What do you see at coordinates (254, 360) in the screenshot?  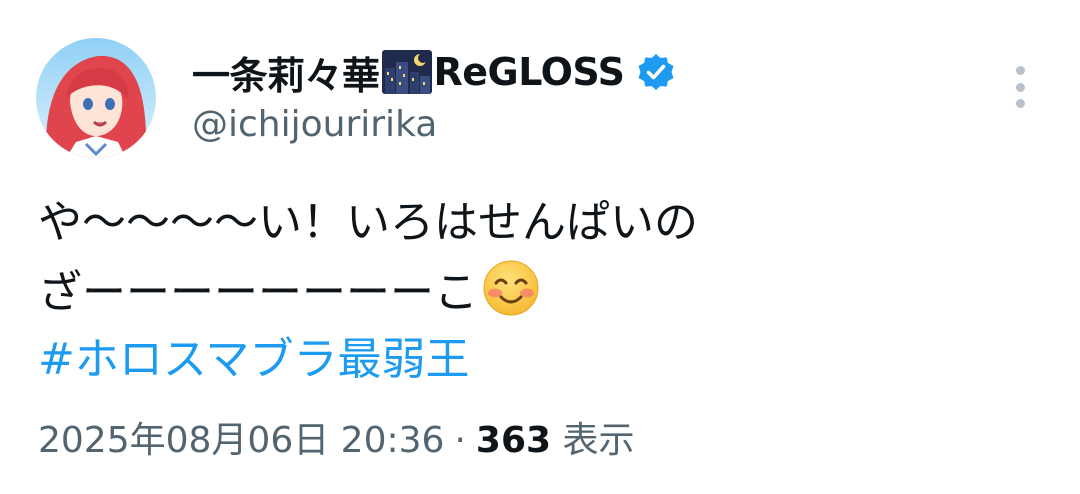 I see `hashtag-link: #ホロスマブラ最弱王` at bounding box center [254, 360].